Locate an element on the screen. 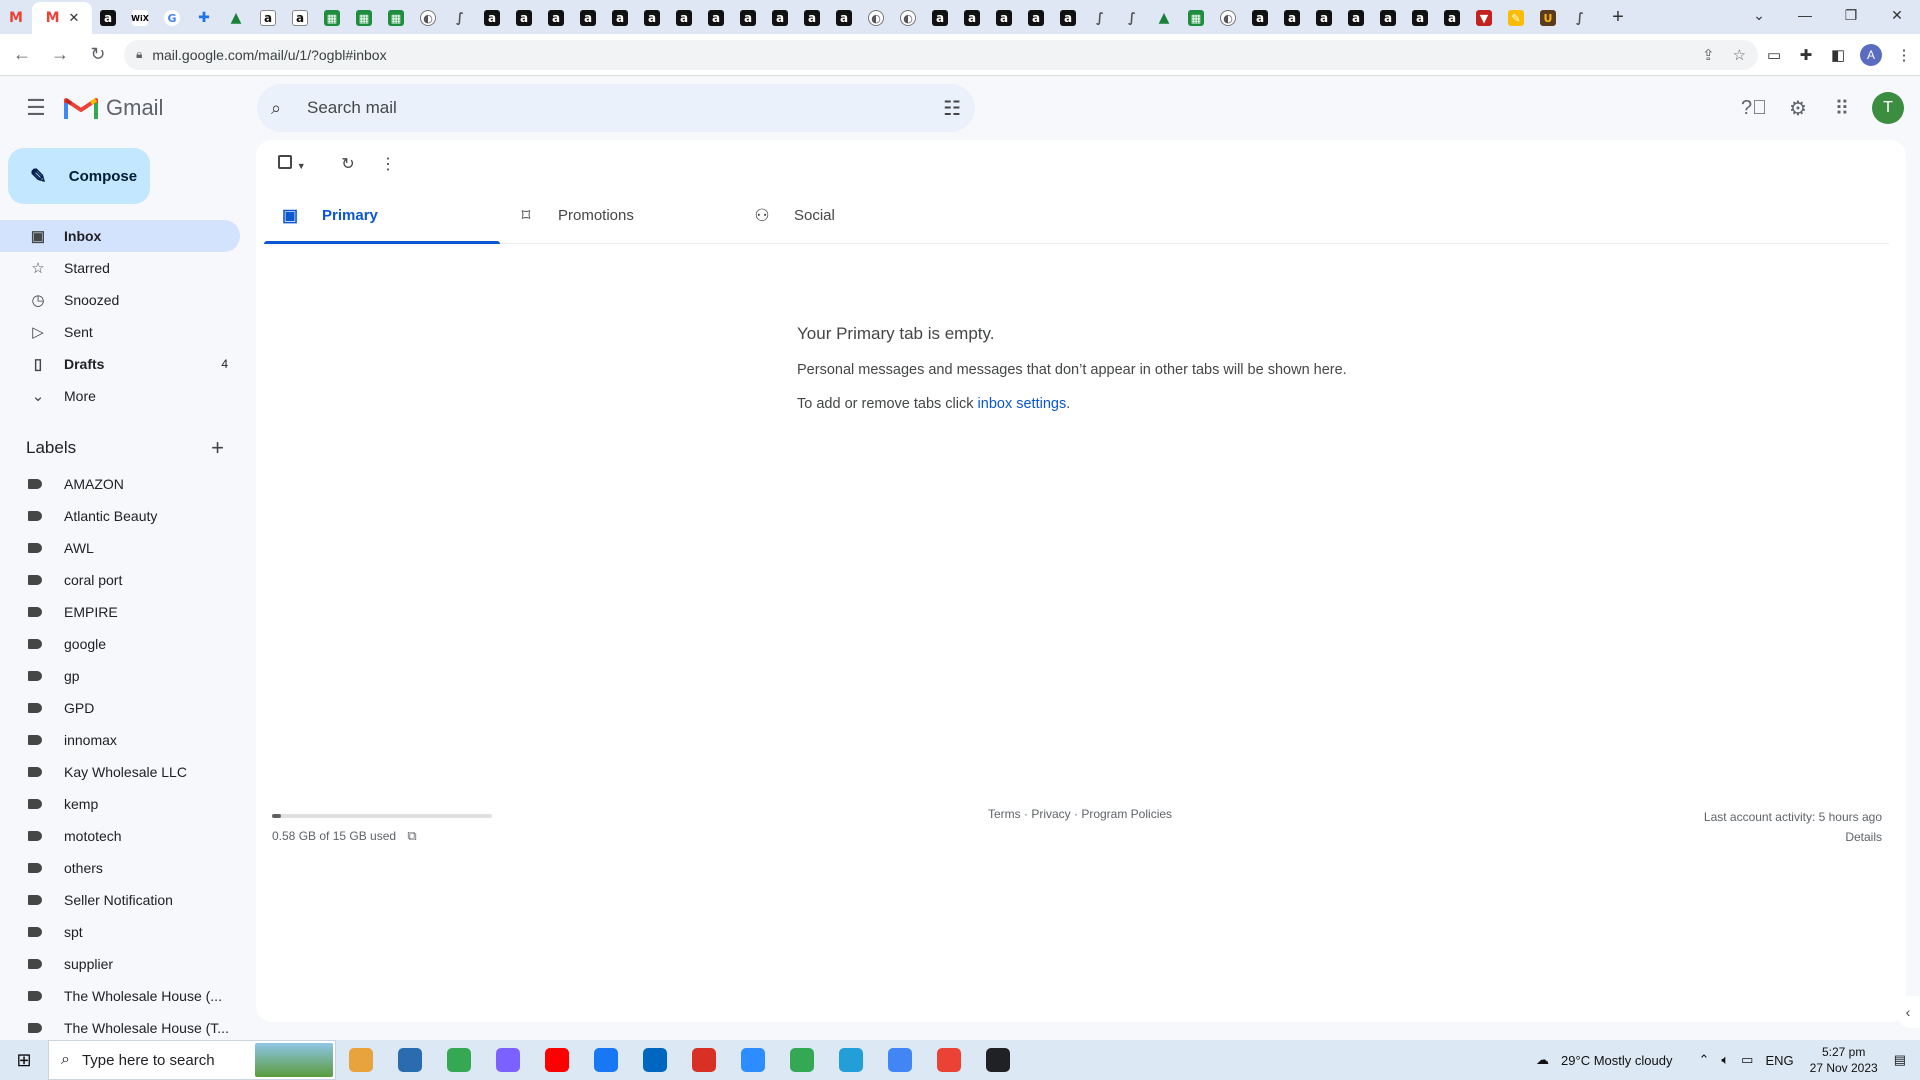 The width and height of the screenshot is (1920, 1080). browser-tab: G is located at coordinates (172, 18).